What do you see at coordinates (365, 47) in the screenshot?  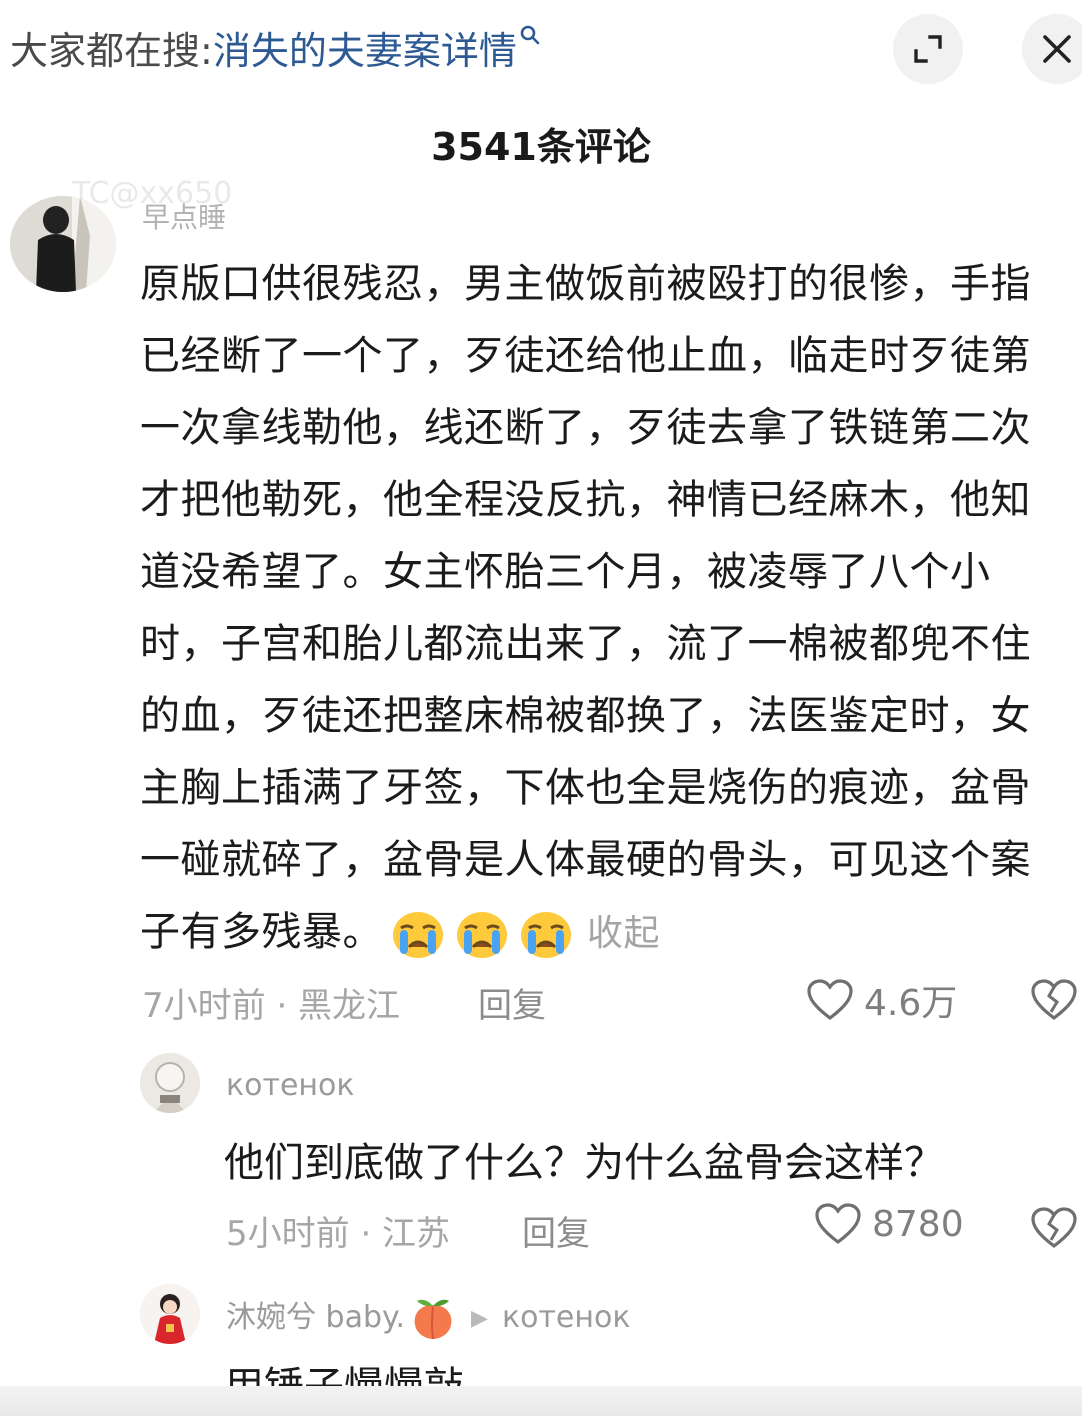 I see `search-suggestion-term: 消失的夫妻案详情` at bounding box center [365, 47].